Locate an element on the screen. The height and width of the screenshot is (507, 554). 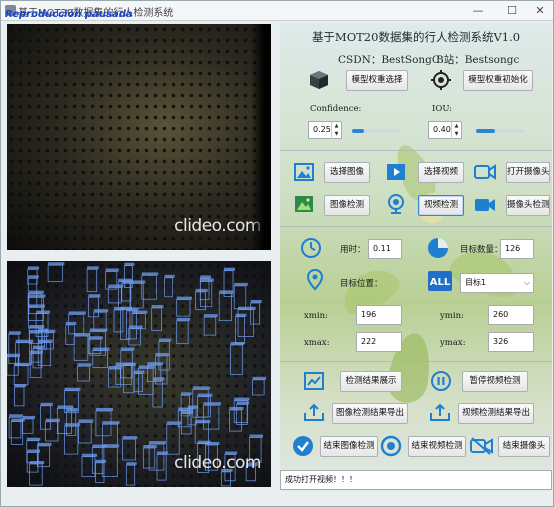
export-image-results-button: 图像检测结果导出 is located at coordinates (370, 413).